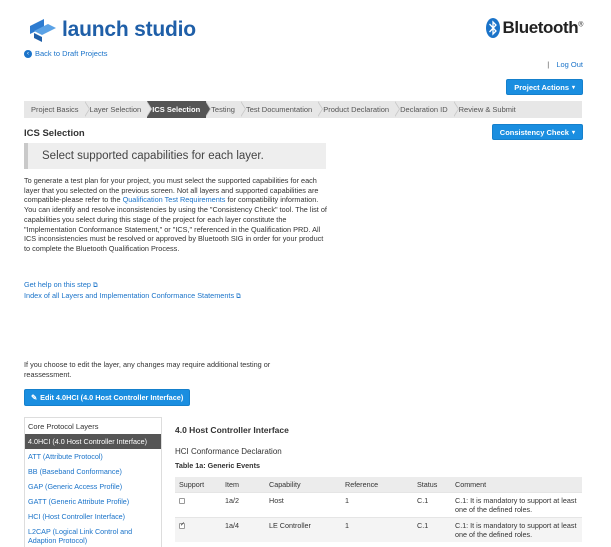  I want to click on qualification-test-requirements-link: Qualification Test Requirements, so click(174, 199).